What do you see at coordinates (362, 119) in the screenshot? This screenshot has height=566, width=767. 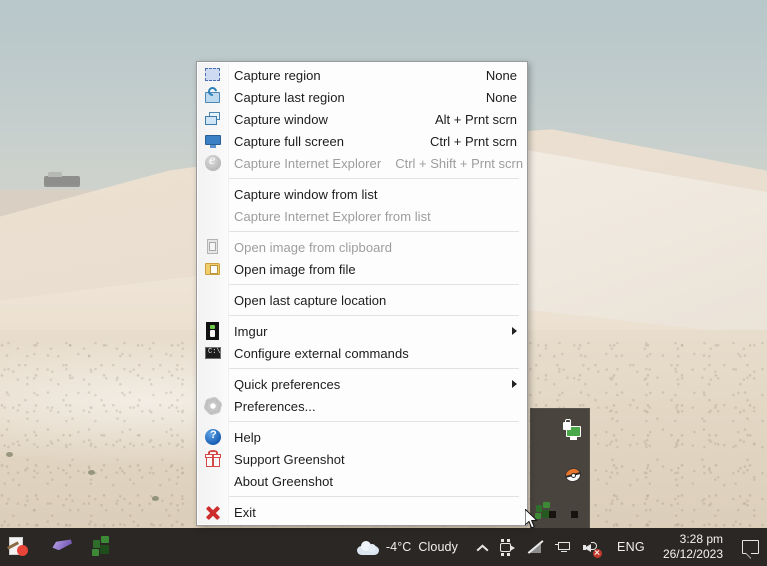 I see `menu-item-capture-window: Capture window Alt + Prnt scrn` at bounding box center [362, 119].